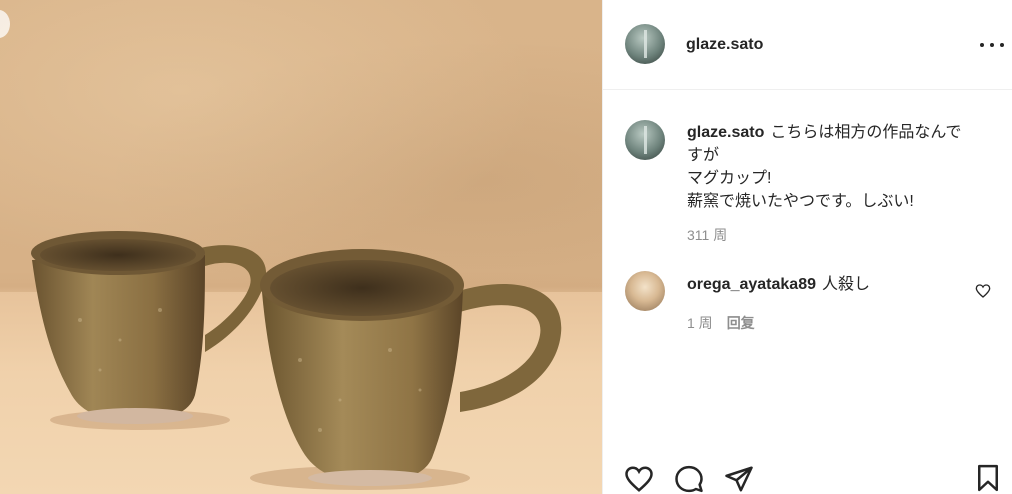 This screenshot has height=494, width=1012. Describe the element at coordinates (118, 338) in the screenshot. I see `mug-left-body` at that location.